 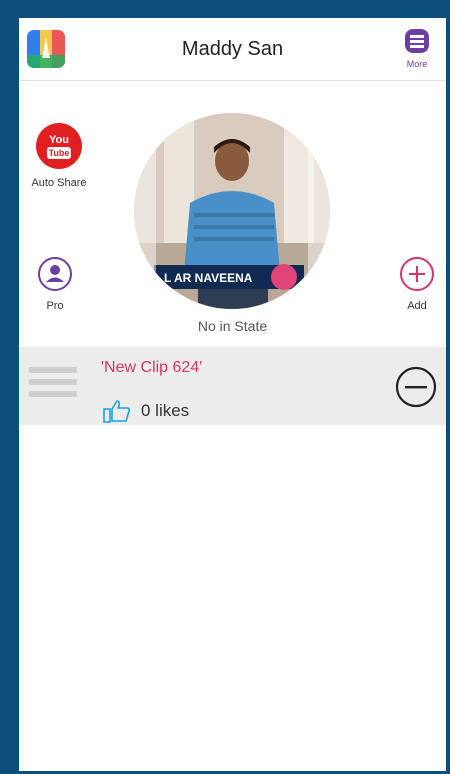 What do you see at coordinates (165, 410) in the screenshot?
I see `likes-count: 0 likes` at bounding box center [165, 410].